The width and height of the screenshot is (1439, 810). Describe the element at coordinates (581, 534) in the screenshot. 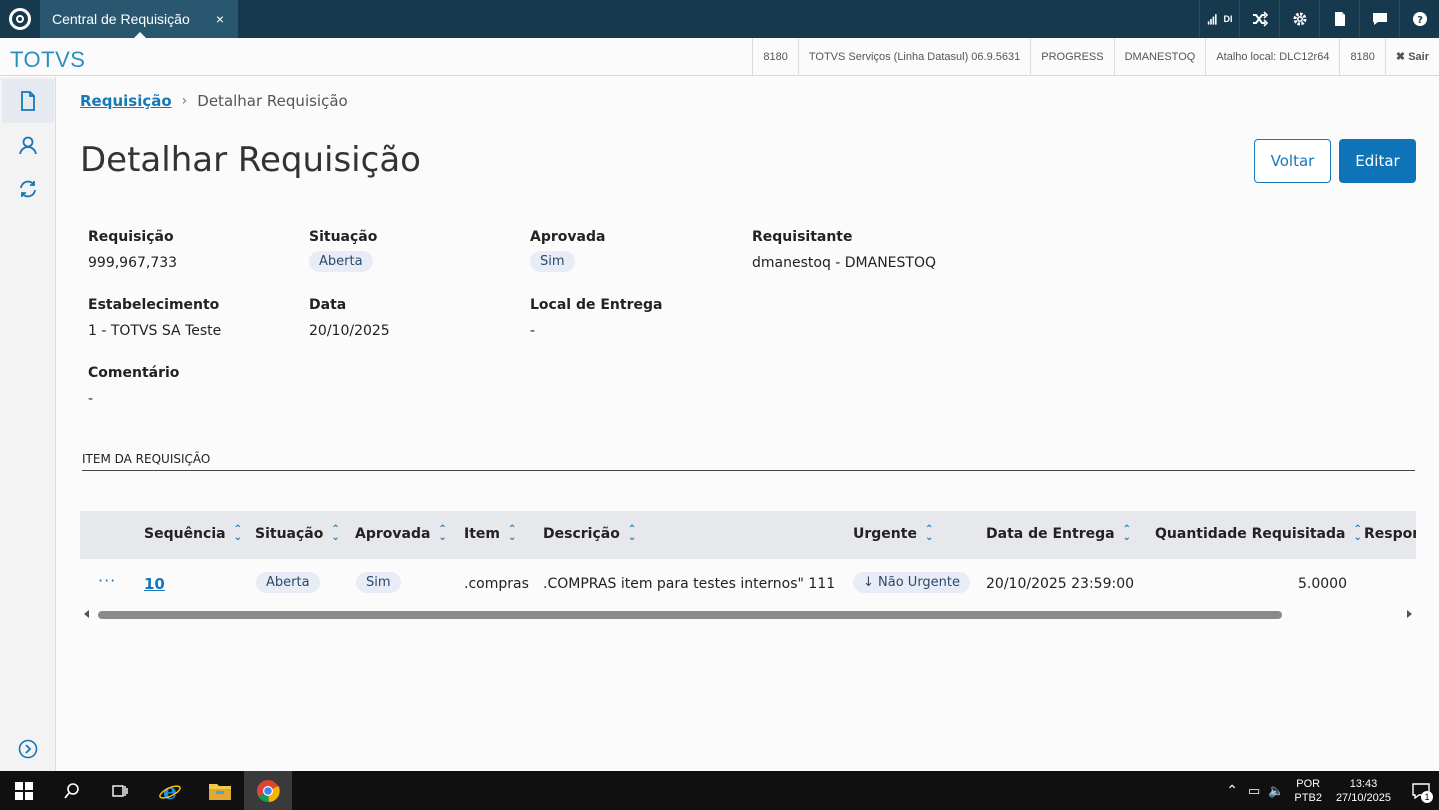

I see `col-label: Descrição` at that location.